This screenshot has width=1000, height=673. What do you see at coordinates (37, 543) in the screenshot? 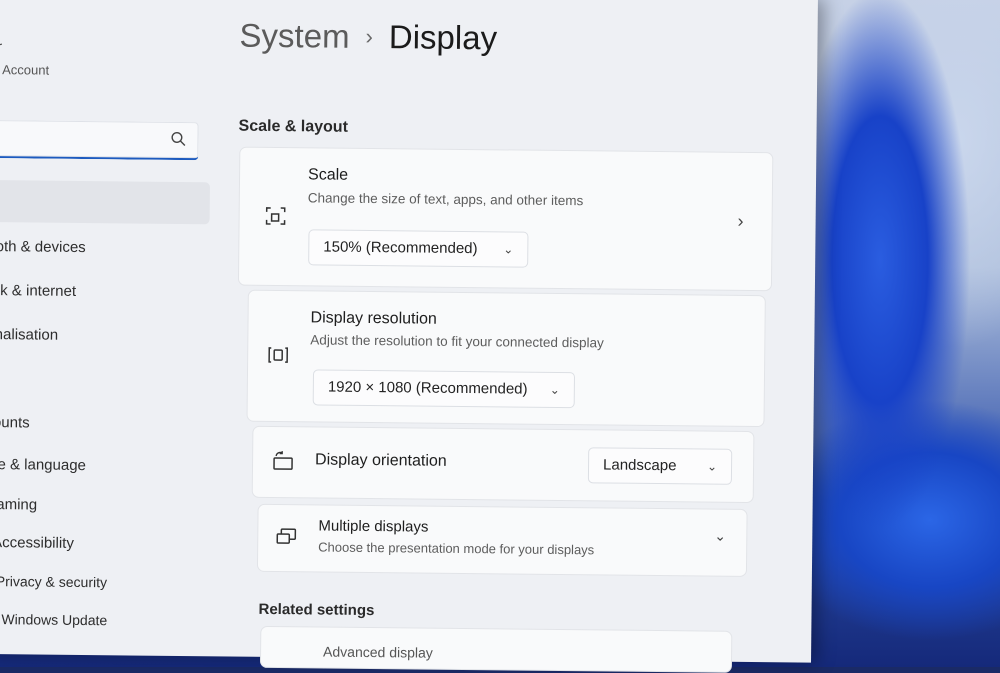
I see `sidebar-item-label: Accessibility` at bounding box center [37, 543].